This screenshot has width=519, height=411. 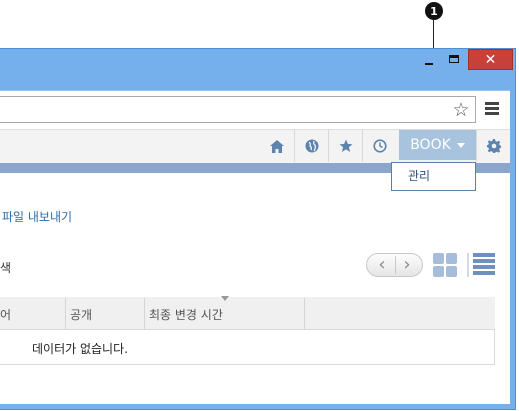 I want to click on list-view-icon, so click(x=481, y=265).